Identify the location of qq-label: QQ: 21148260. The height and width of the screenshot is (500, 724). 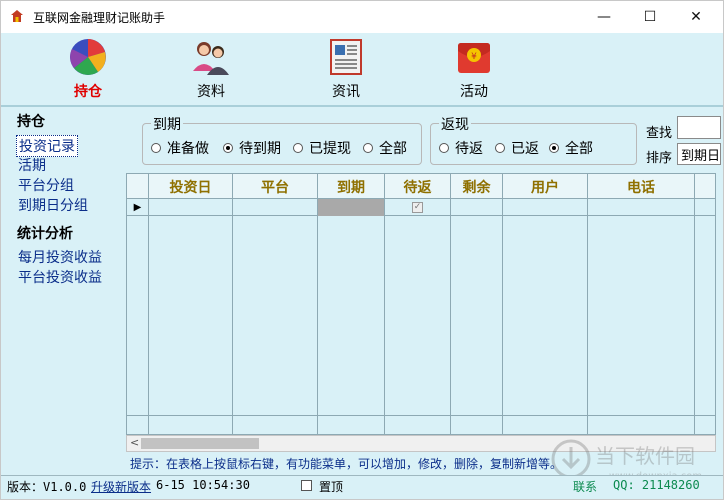
(656, 485).